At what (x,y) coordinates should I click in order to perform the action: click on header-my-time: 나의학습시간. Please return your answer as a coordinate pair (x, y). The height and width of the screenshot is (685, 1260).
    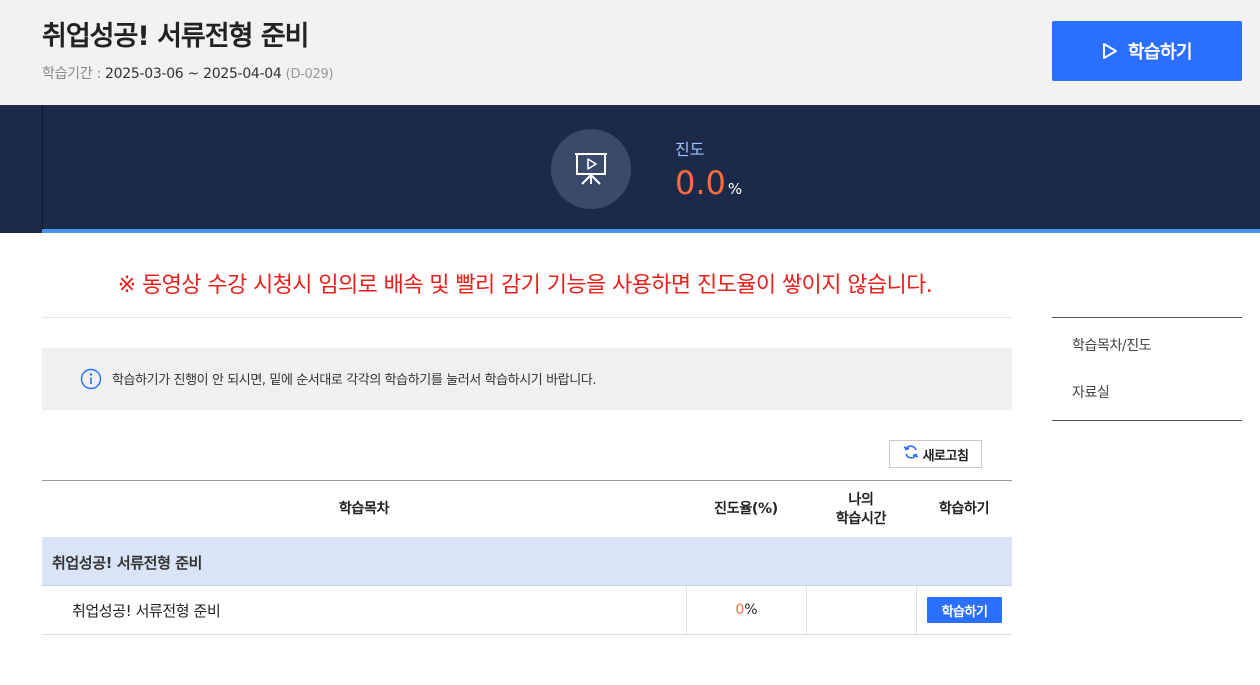
    Looking at the image, I should click on (861, 509).